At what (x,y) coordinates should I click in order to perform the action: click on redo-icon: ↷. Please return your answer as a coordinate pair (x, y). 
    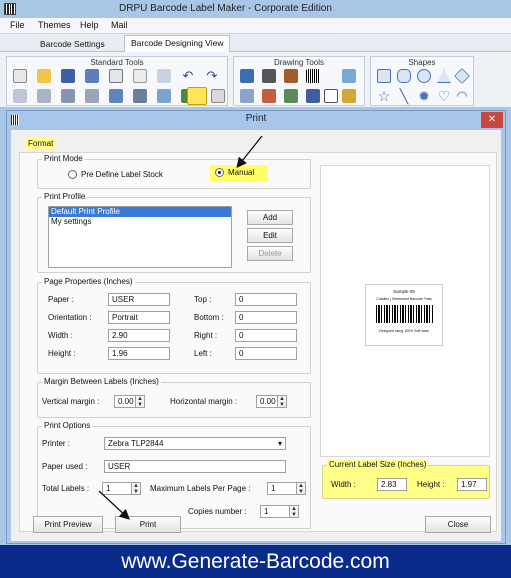
    Looking at the image, I should click on (212, 76).